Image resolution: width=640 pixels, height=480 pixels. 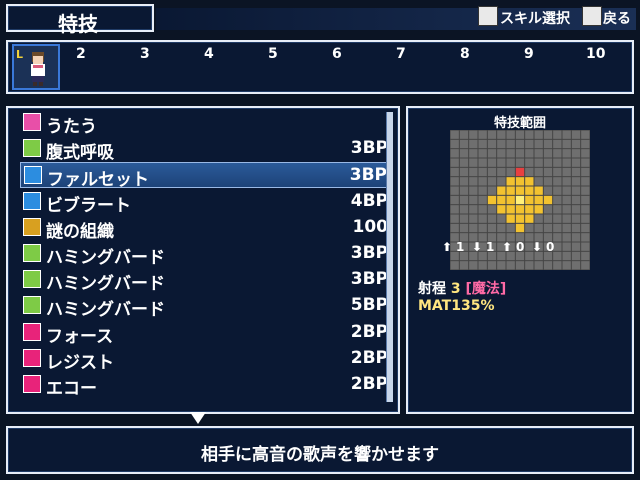 I want to click on range-type: [魔法], so click(x=486, y=289).